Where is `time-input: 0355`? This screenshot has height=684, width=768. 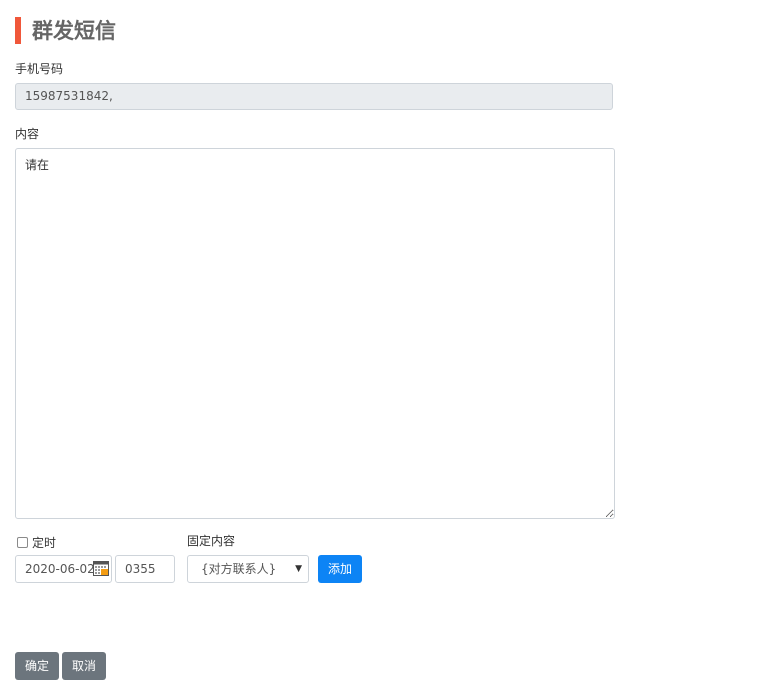 time-input: 0355 is located at coordinates (145, 569).